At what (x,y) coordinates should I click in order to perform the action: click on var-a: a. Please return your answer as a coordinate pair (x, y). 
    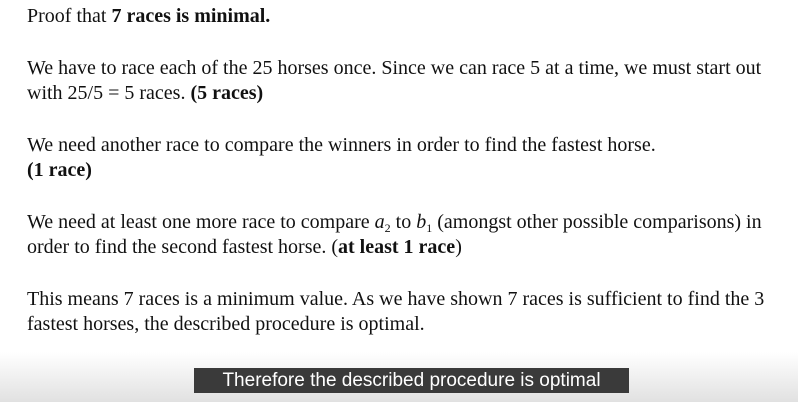
    Looking at the image, I should click on (379, 222).